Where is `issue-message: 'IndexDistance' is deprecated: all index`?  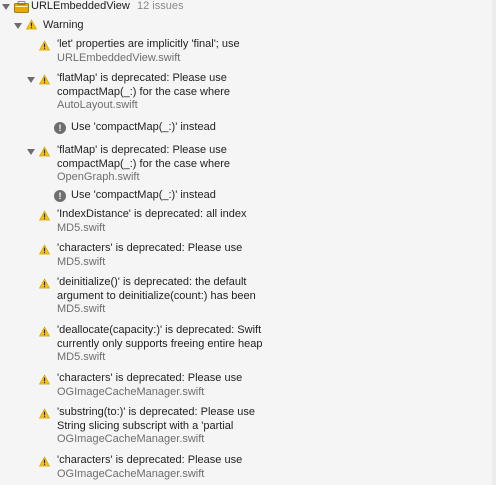 issue-message: 'IndexDistance' is deprecated: all index is located at coordinates (152, 214).